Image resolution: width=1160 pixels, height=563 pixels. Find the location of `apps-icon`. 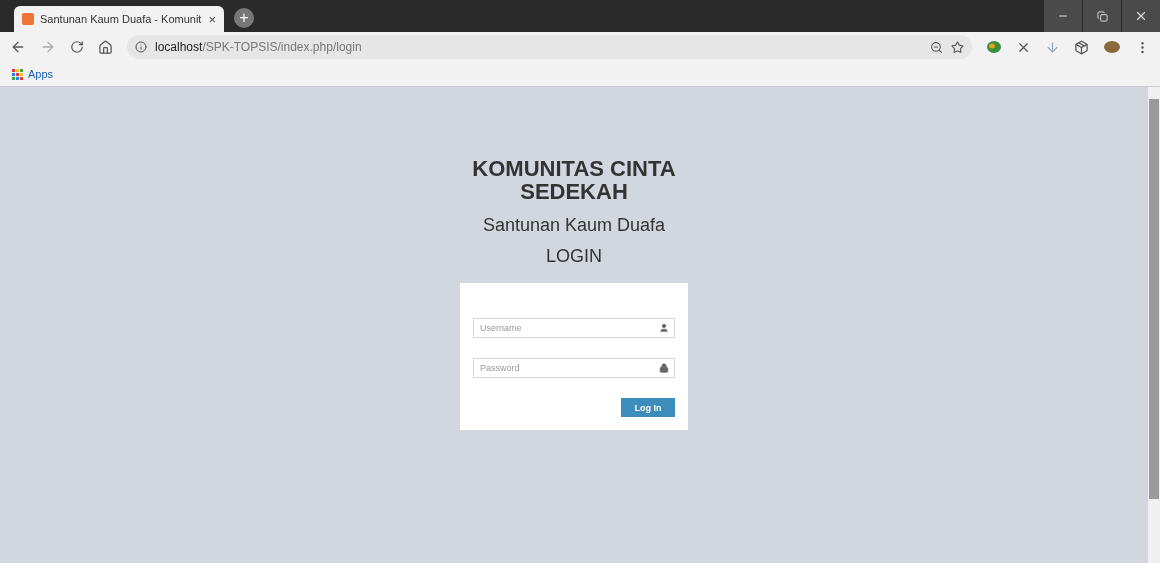

apps-icon is located at coordinates (17, 74).